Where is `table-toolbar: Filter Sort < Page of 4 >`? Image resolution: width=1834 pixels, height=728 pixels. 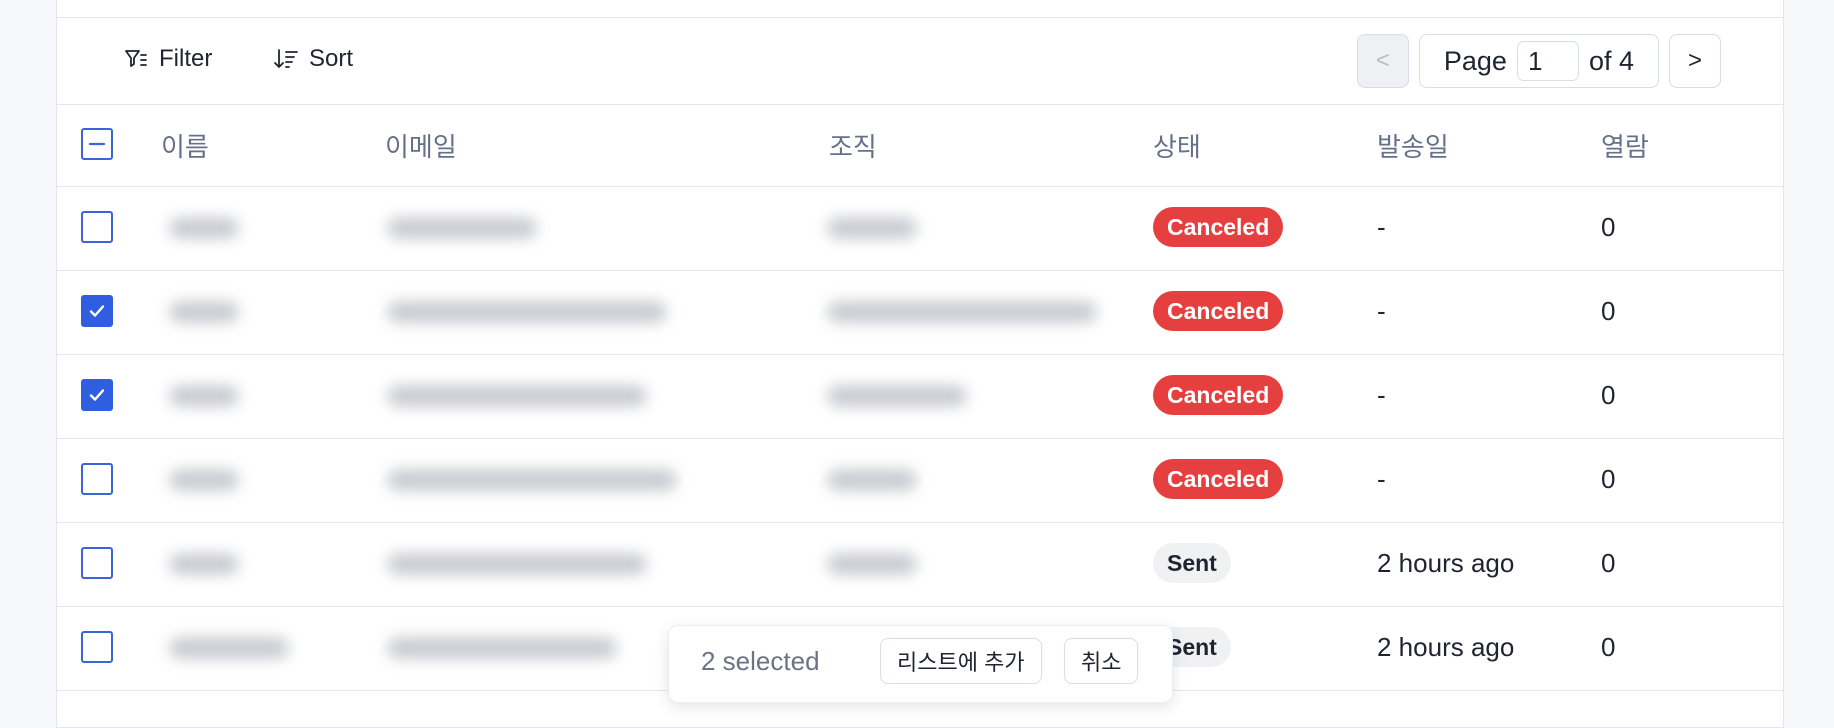
table-toolbar: Filter Sort < Page of 4 > is located at coordinates (920, 61).